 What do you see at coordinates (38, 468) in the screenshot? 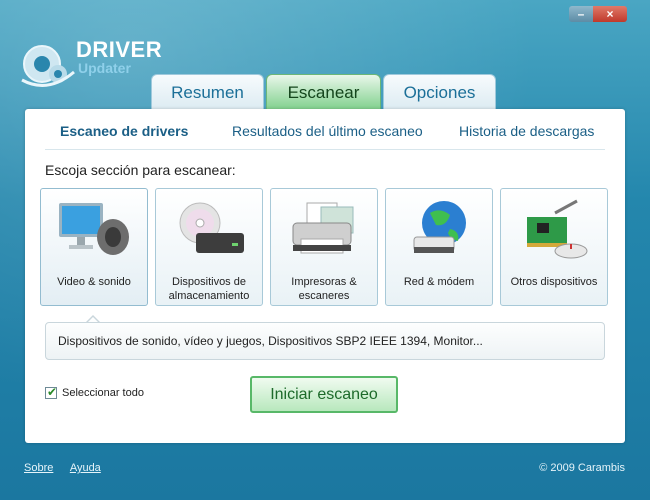
I see `about-link: Sobre` at bounding box center [38, 468].